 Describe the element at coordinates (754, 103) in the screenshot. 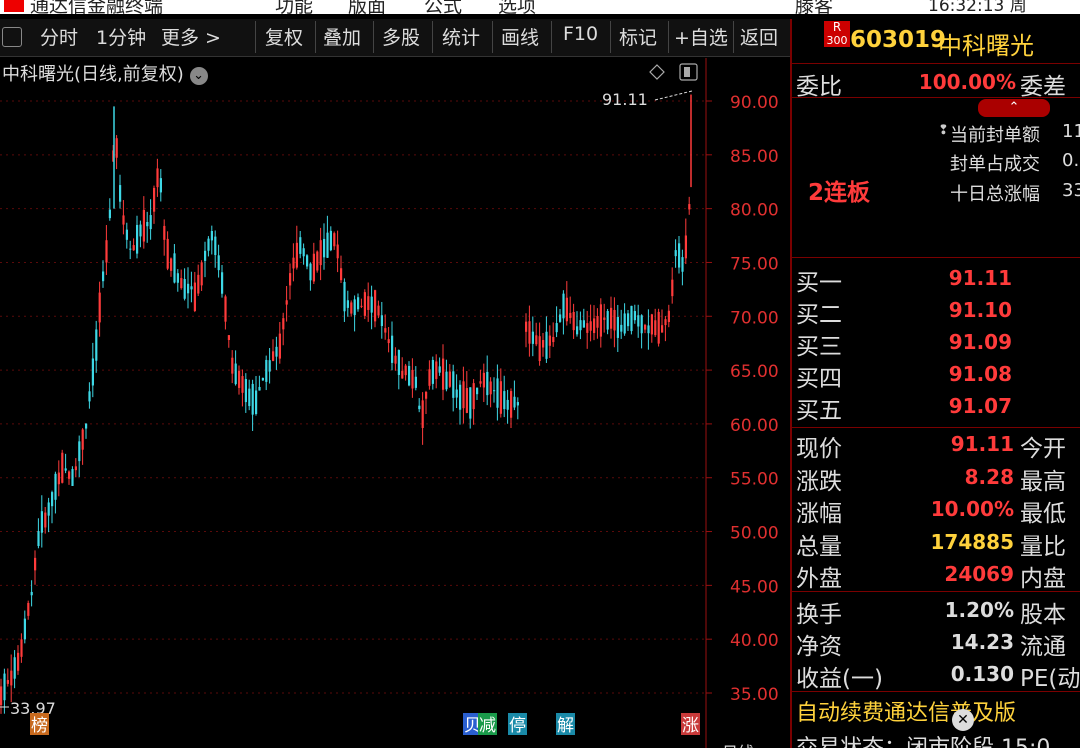

I see `y-axis-label: 90.00` at that location.